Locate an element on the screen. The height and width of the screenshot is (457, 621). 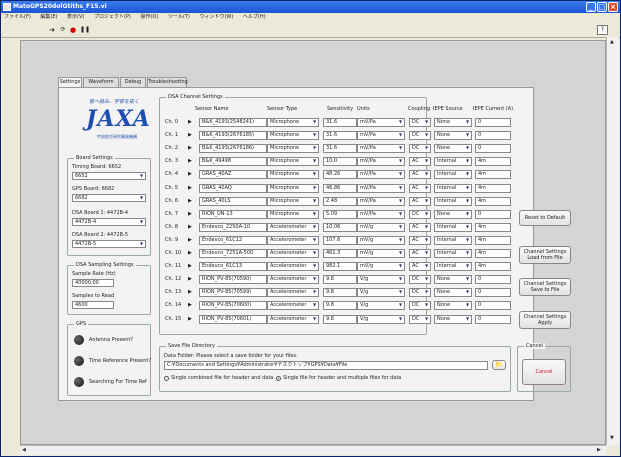
close-icon: × is located at coordinates (613, 7).